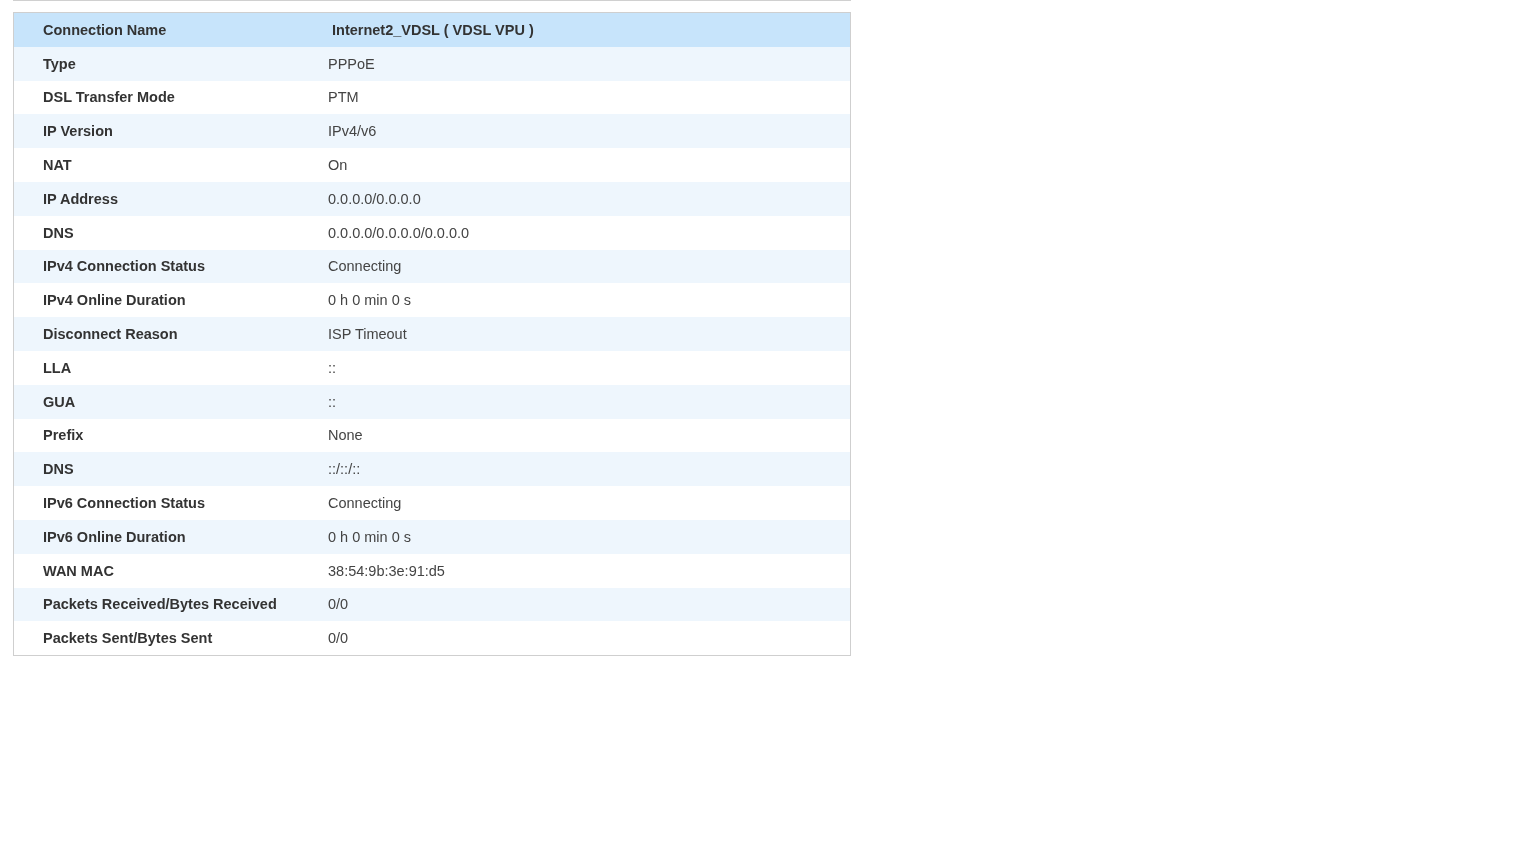 The image size is (1536, 864). I want to click on row-label: IPv4 Online Duration, so click(114, 300).